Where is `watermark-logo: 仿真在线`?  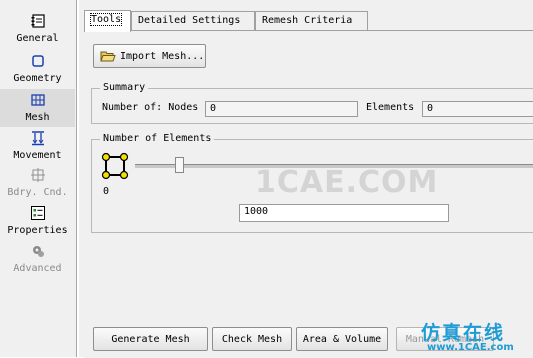 watermark-logo: 仿真在线 is located at coordinates (463, 333).